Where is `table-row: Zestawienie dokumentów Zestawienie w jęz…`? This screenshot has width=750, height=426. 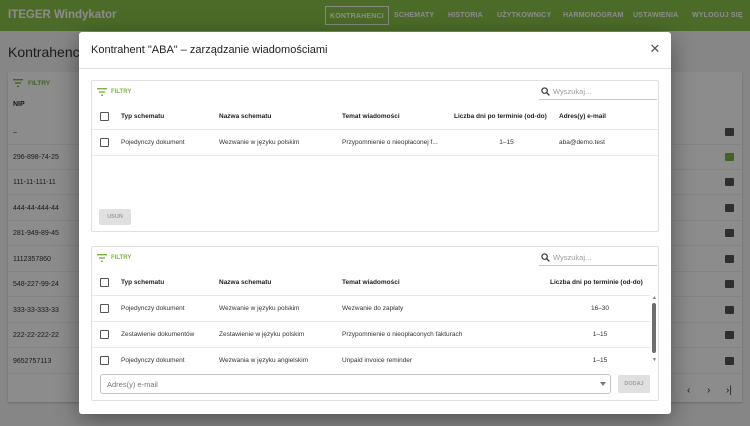
table-row: Zestawienie dokumentów Zestawienie w jęz… is located at coordinates (371, 333).